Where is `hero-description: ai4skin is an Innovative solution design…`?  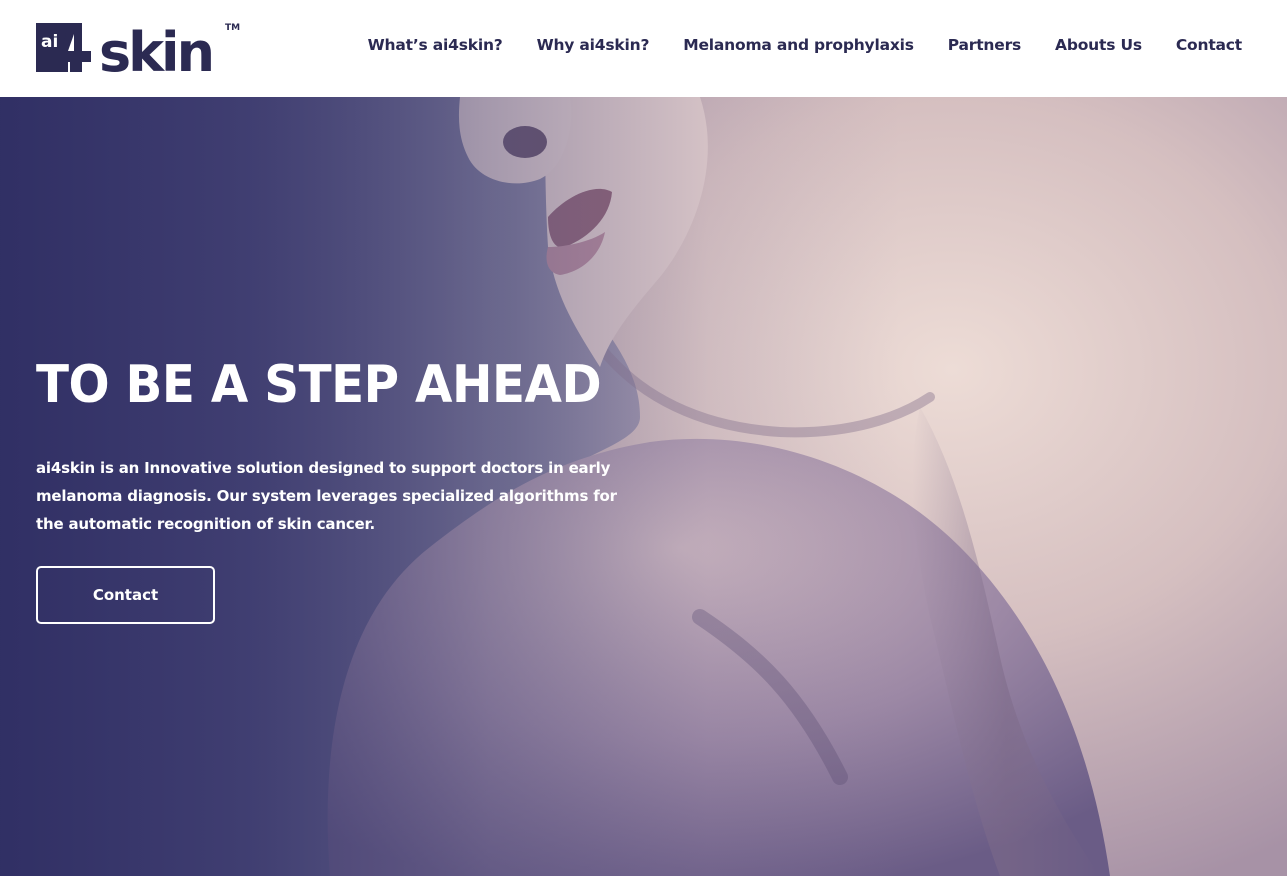 hero-description: ai4skin is an Innovative solution design… is located at coordinates (326, 496).